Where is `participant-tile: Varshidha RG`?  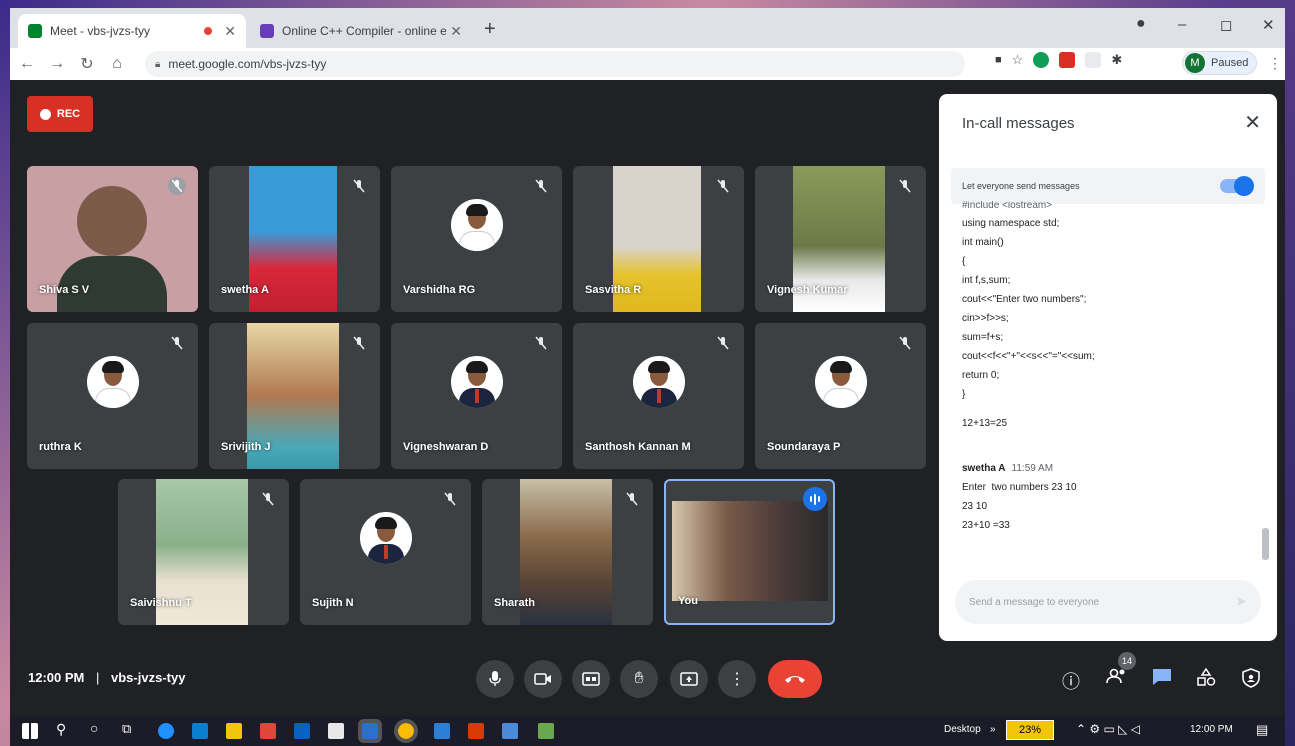
participant-tile: Varshidha RG is located at coordinates (476, 239).